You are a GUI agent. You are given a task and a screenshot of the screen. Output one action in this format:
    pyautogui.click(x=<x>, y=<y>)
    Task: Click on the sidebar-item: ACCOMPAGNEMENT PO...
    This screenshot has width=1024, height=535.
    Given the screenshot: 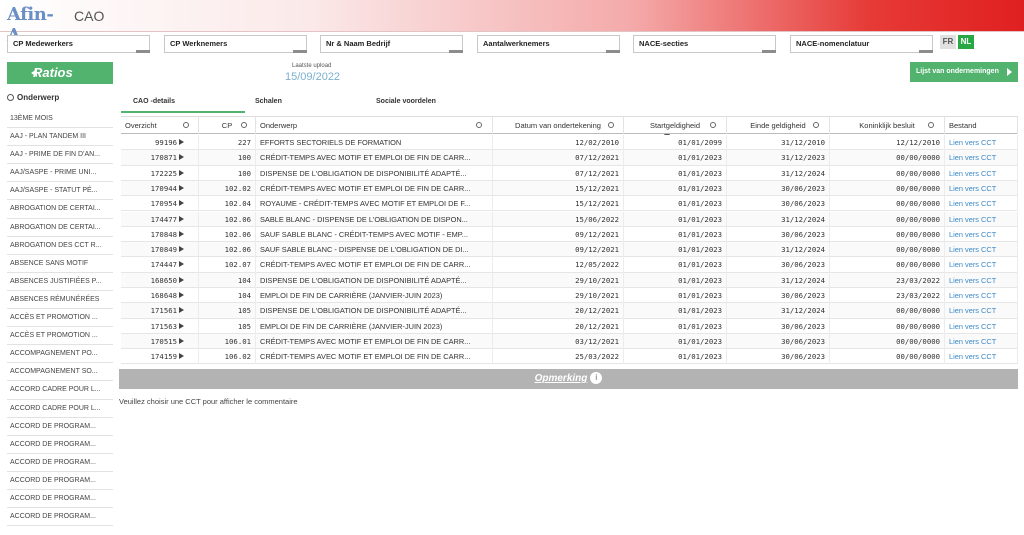 What is the action you would take?
    pyautogui.click(x=60, y=354)
    